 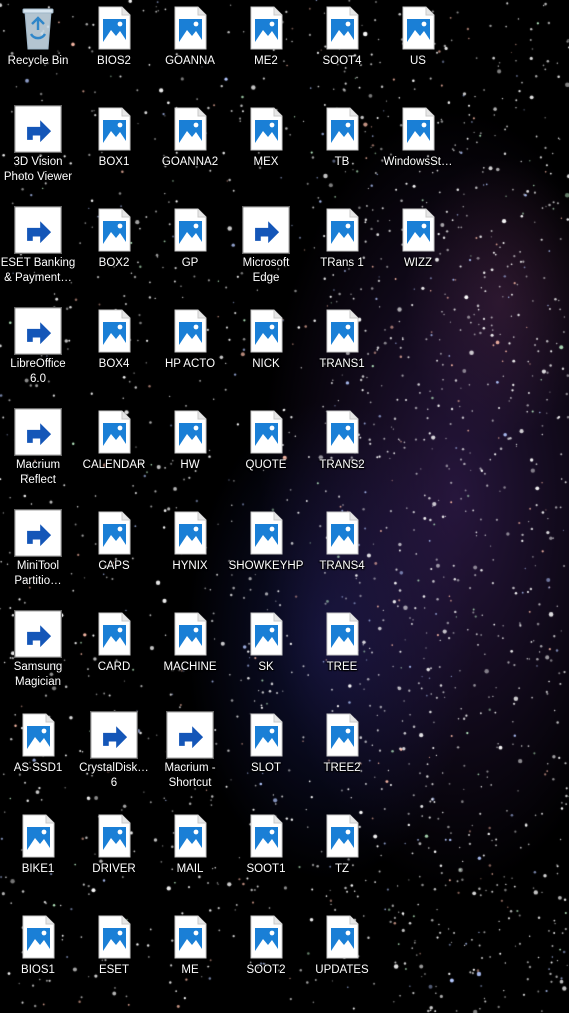 I want to click on desktop-icon-label: TRans 1, so click(x=342, y=263).